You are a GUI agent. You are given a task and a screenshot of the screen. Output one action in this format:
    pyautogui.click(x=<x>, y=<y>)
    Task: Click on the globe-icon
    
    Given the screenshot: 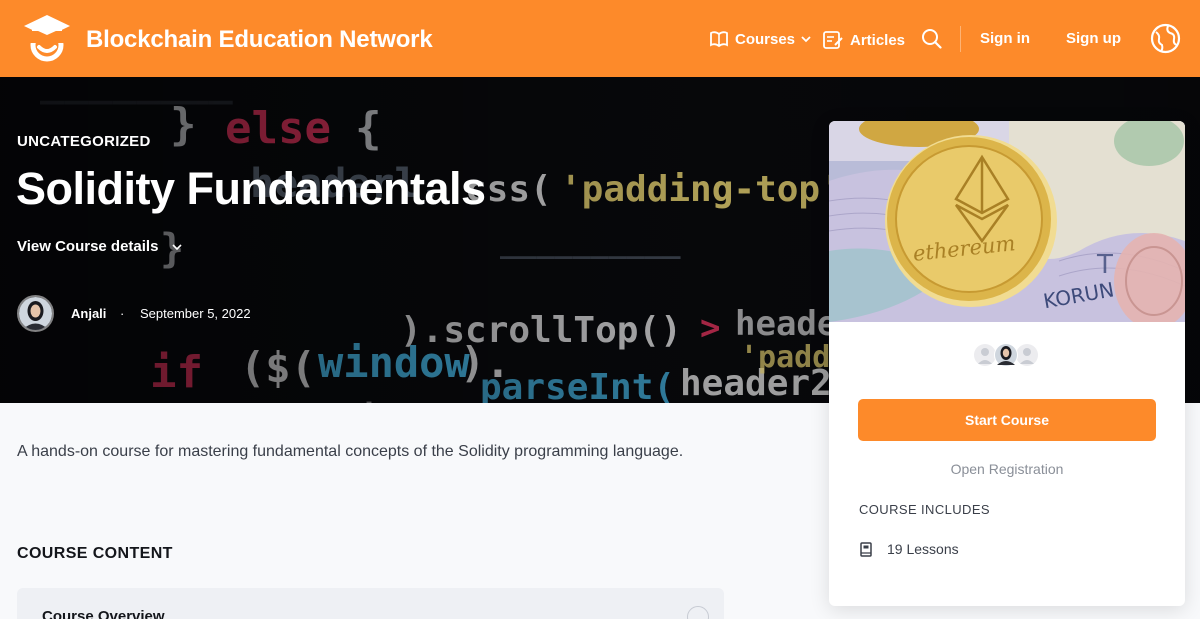 What is the action you would take?
    pyautogui.click(x=1165, y=38)
    